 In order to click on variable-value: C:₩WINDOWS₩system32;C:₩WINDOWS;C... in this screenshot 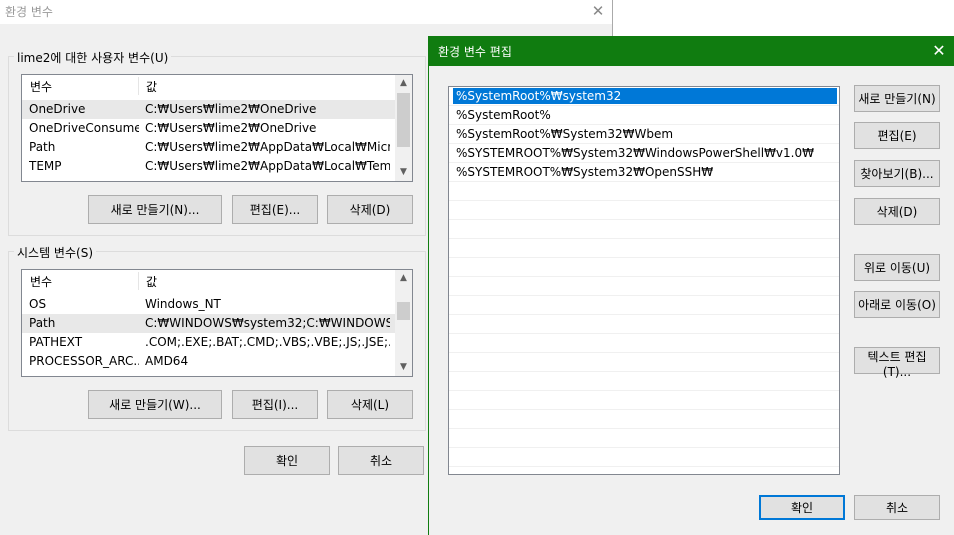, I will do `click(267, 323)`.